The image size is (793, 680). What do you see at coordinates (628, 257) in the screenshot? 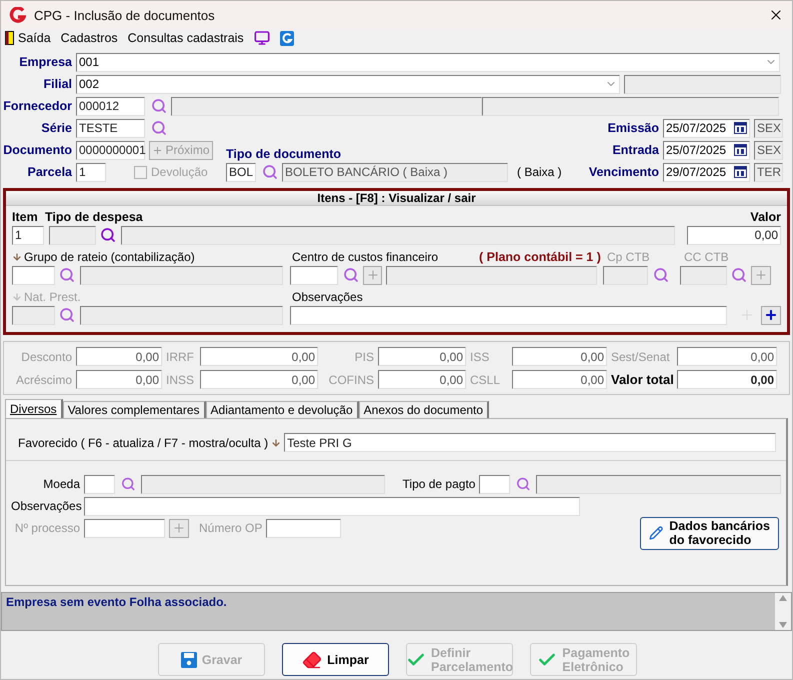
I see `field-label: Cp CTB` at bounding box center [628, 257].